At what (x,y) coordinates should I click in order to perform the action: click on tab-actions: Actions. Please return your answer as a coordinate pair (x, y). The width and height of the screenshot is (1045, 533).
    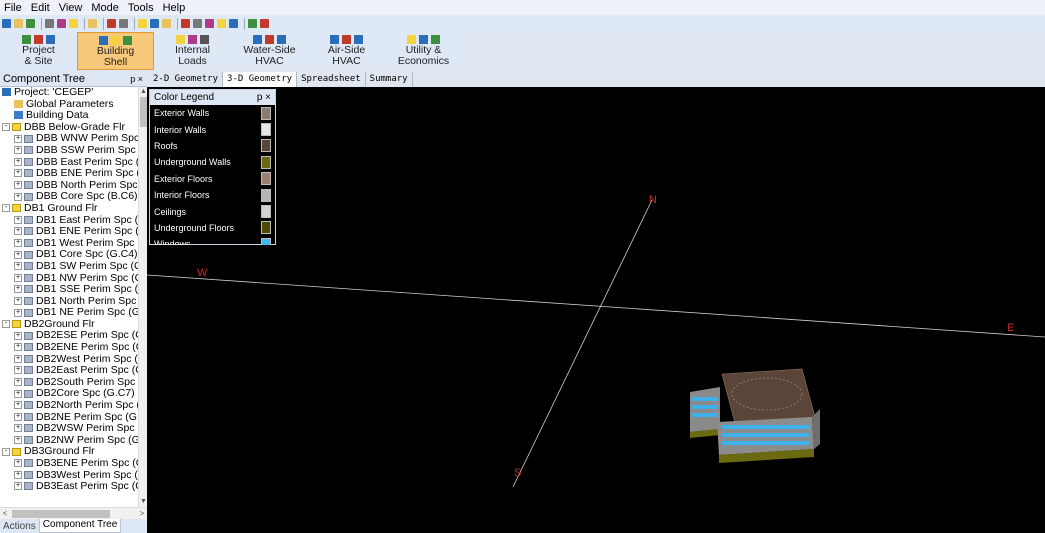
    Looking at the image, I should click on (19, 526).